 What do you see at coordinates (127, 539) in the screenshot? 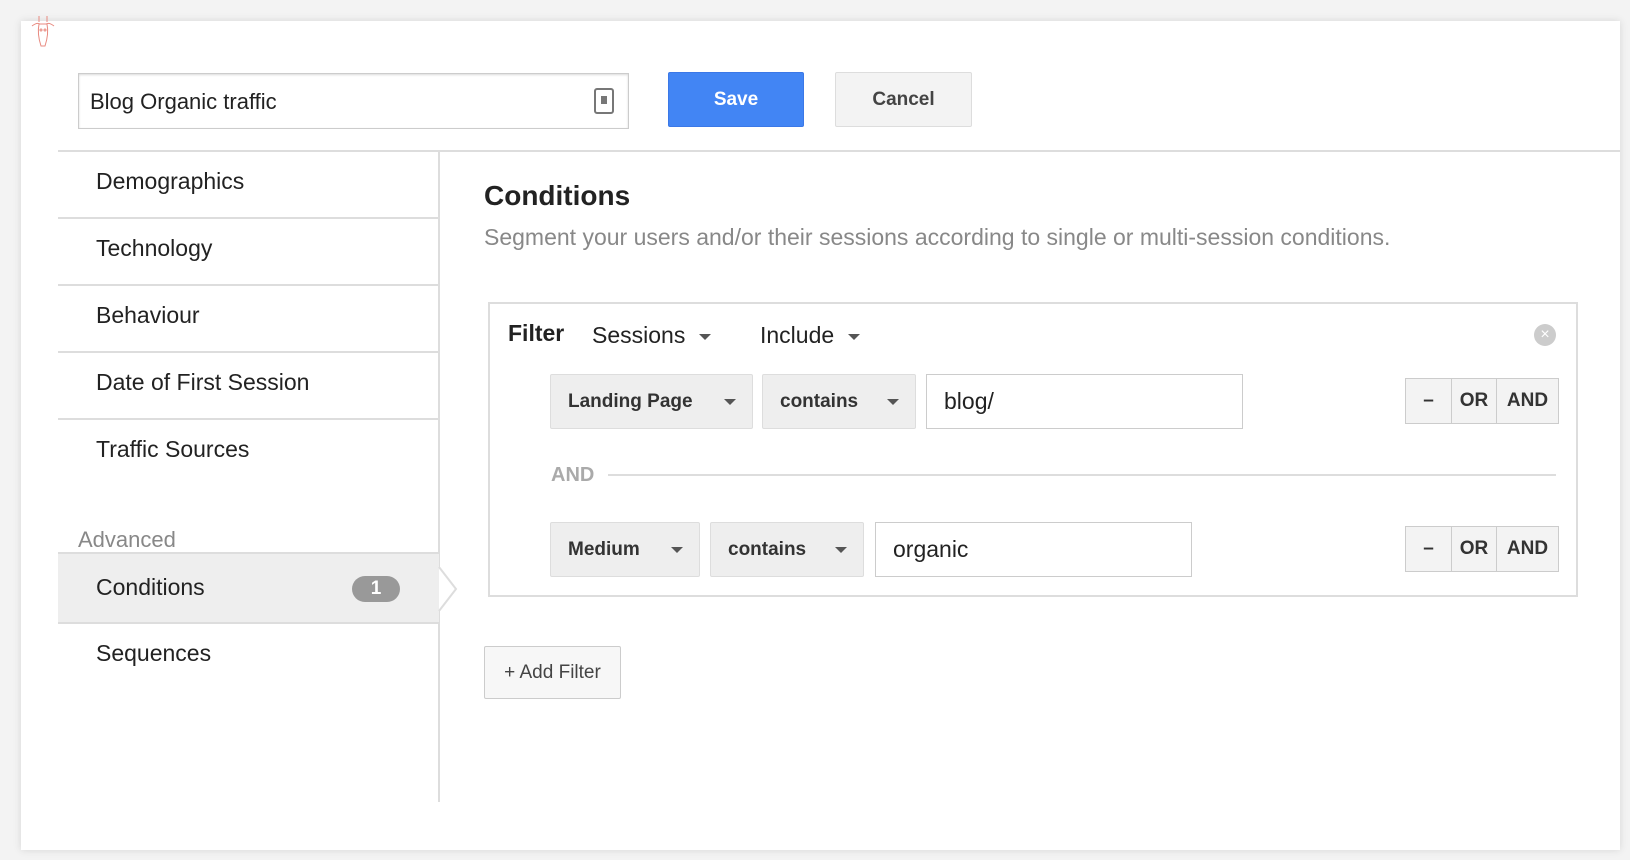
I see `advanced-section-label: Advanced` at bounding box center [127, 539].